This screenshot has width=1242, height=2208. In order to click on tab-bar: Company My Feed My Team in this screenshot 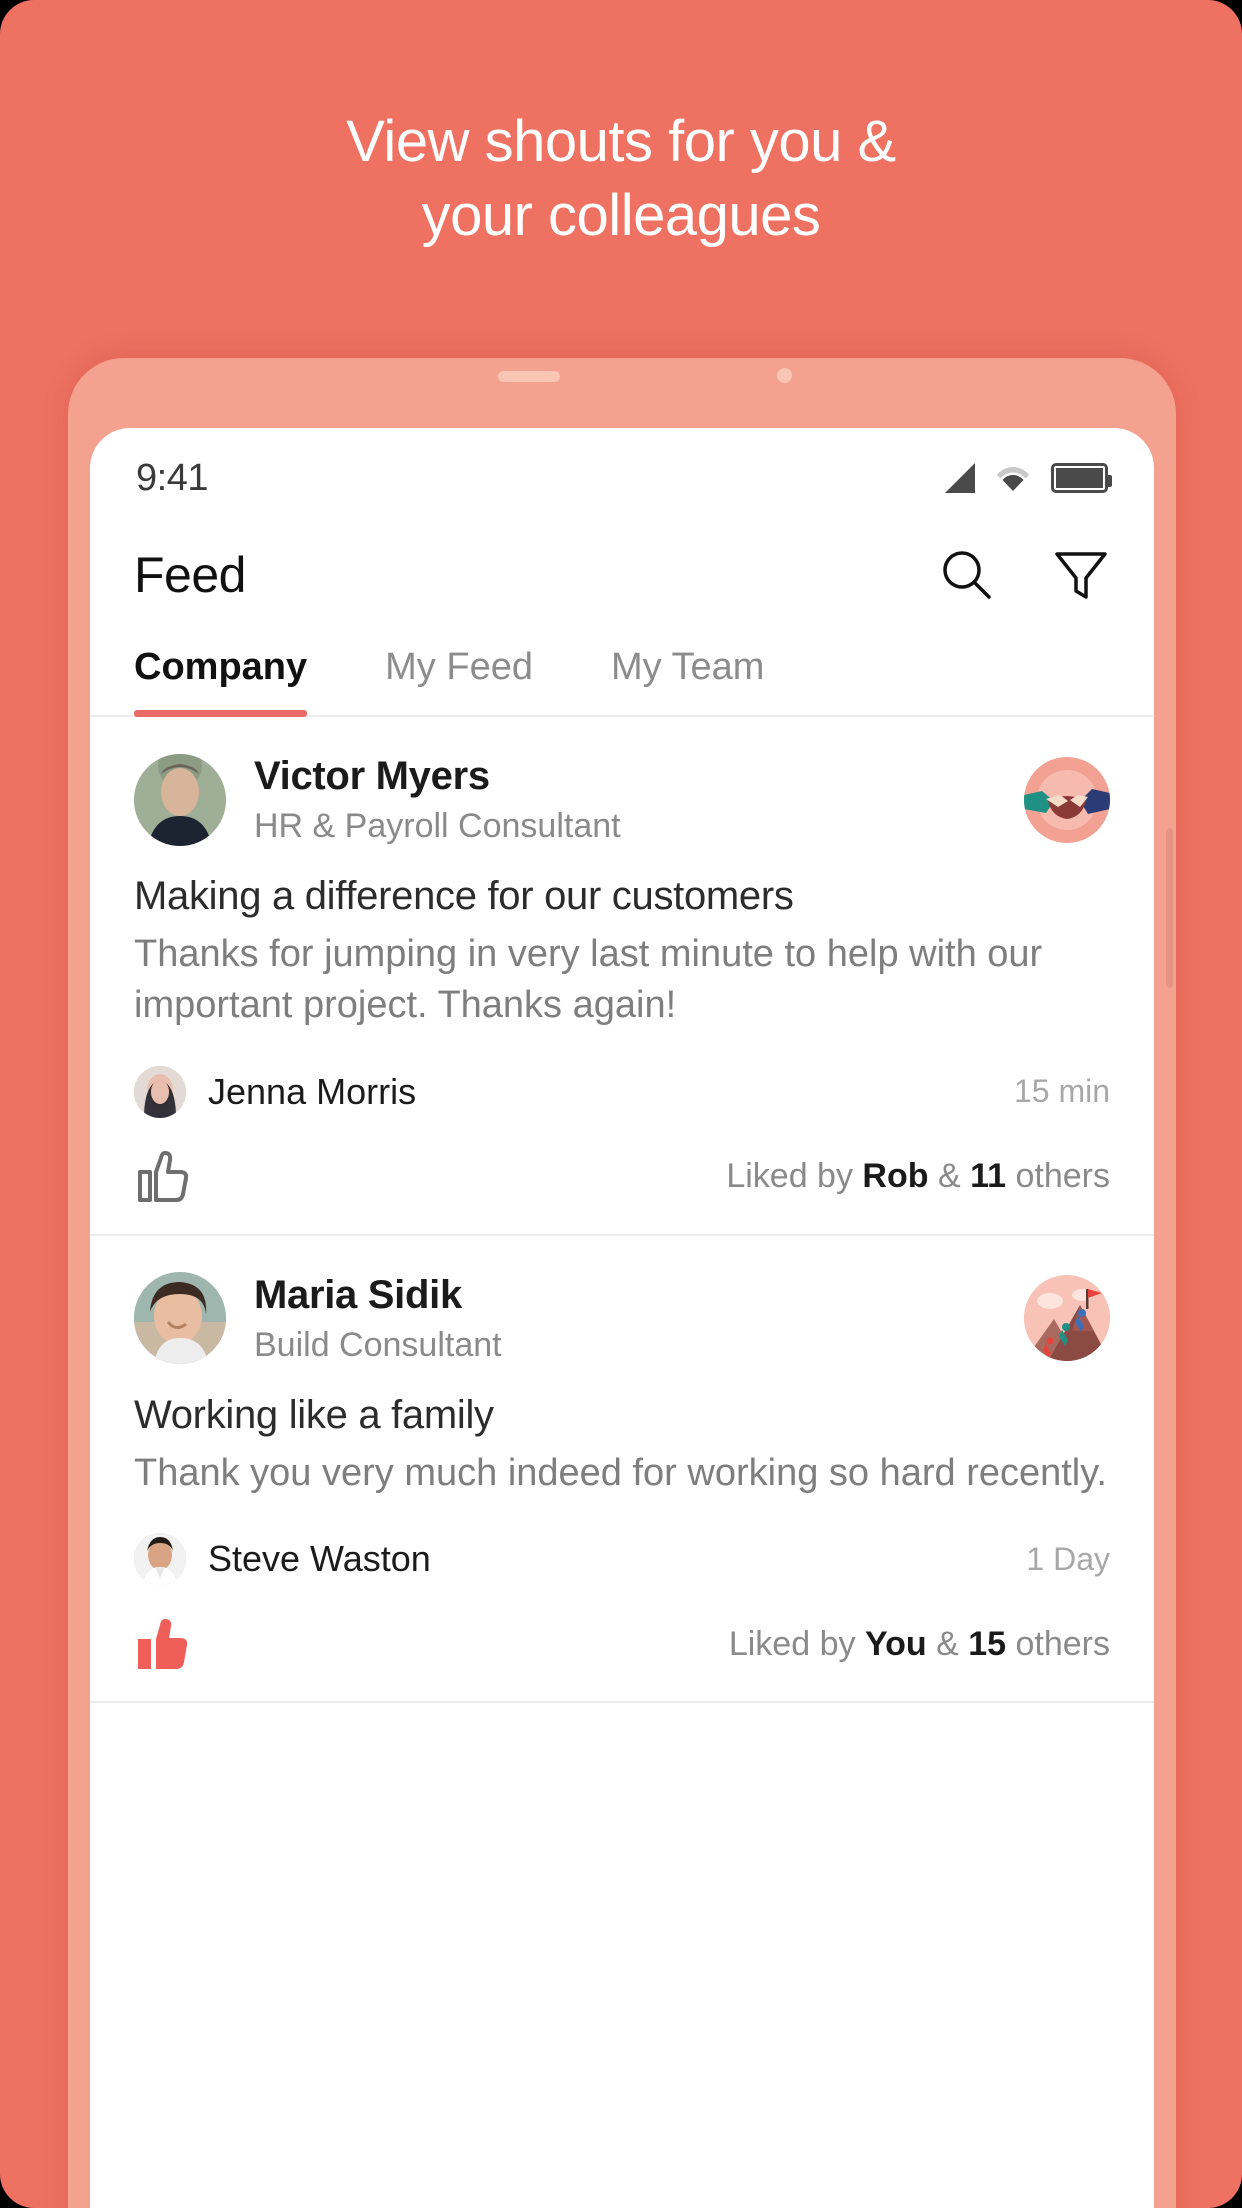, I will do `click(622, 672)`.